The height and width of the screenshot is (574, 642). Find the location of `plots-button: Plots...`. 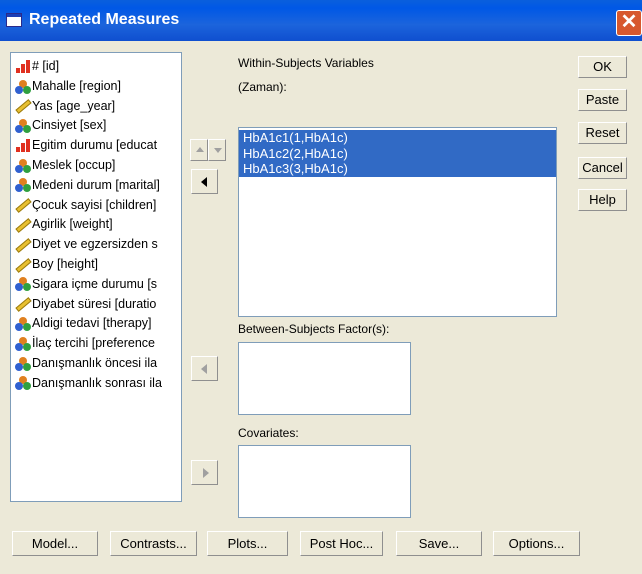

plots-button: Plots... is located at coordinates (247, 543).